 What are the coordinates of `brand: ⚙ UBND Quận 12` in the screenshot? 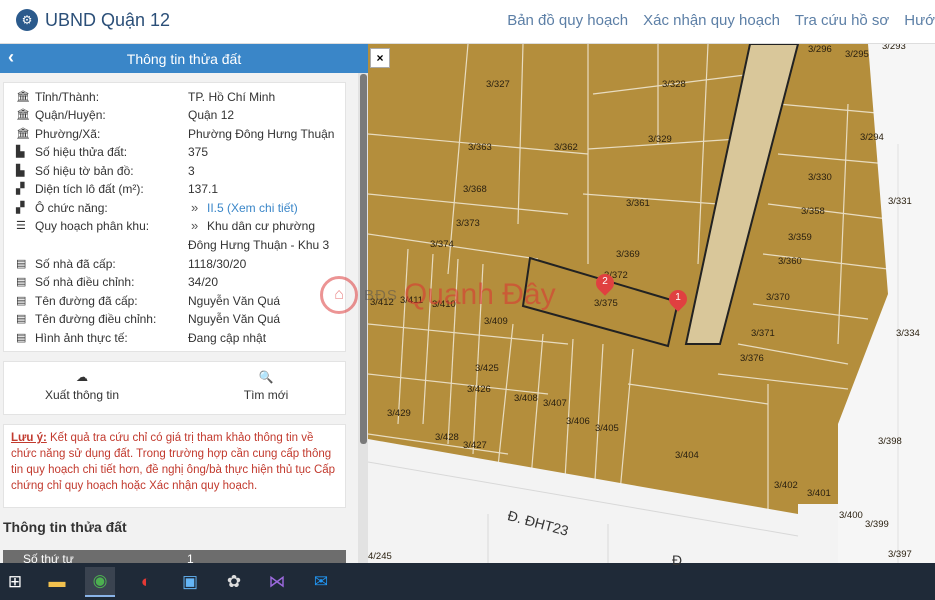 It's located at (93, 20).